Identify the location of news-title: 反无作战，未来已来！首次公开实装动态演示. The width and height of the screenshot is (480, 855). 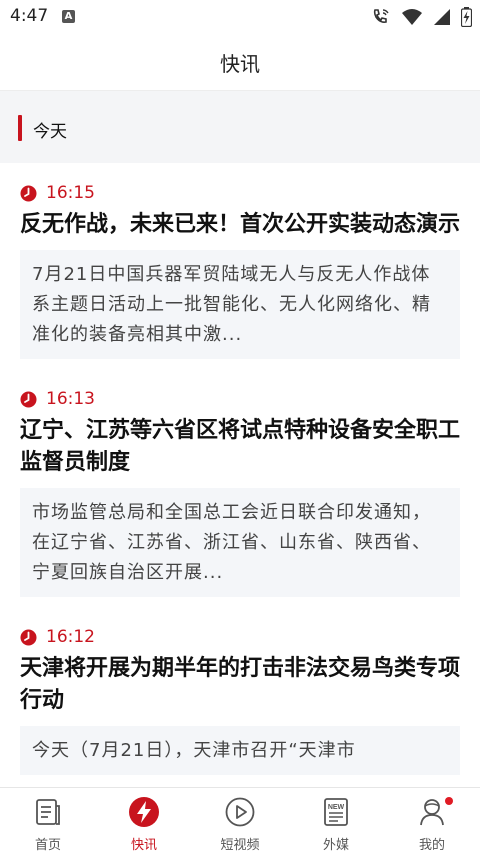
(240, 225).